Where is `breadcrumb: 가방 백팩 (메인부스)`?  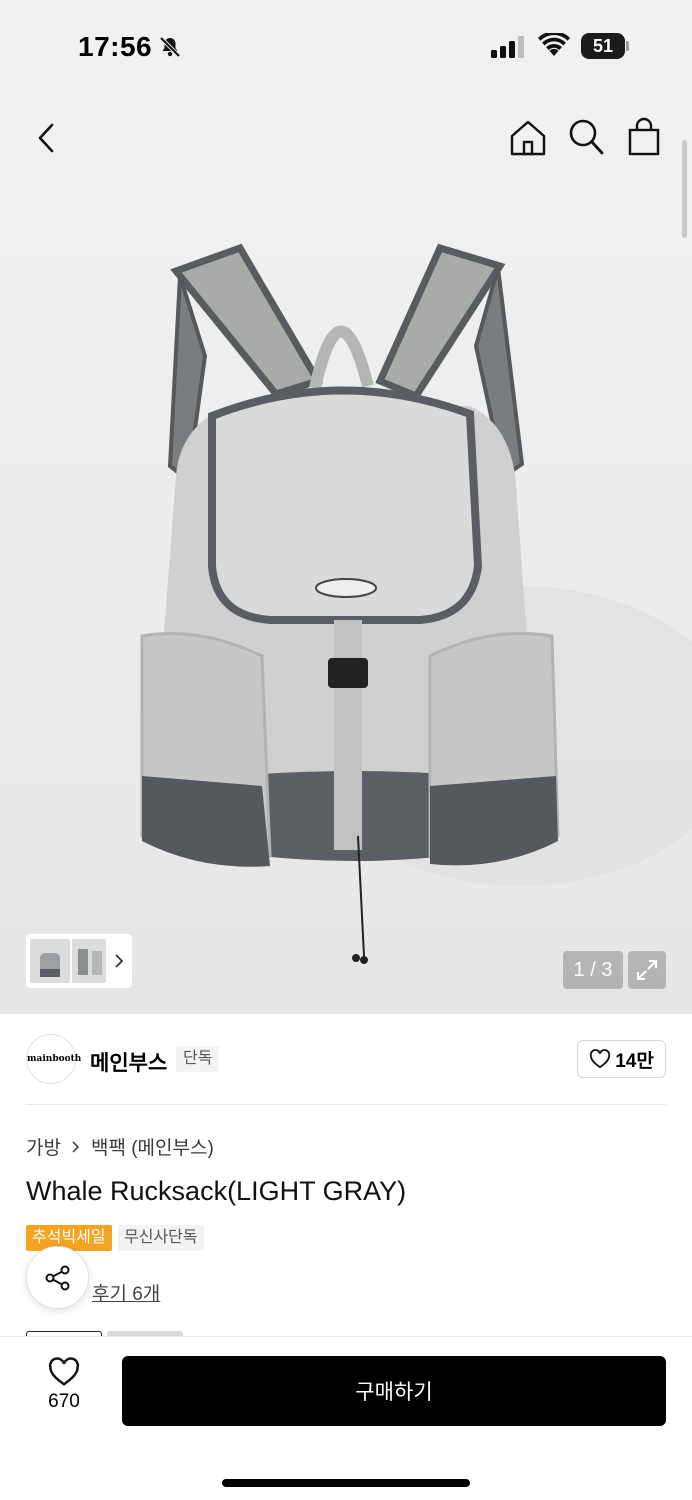 breadcrumb: 가방 백팩 (메인부스) is located at coordinates (120, 1146).